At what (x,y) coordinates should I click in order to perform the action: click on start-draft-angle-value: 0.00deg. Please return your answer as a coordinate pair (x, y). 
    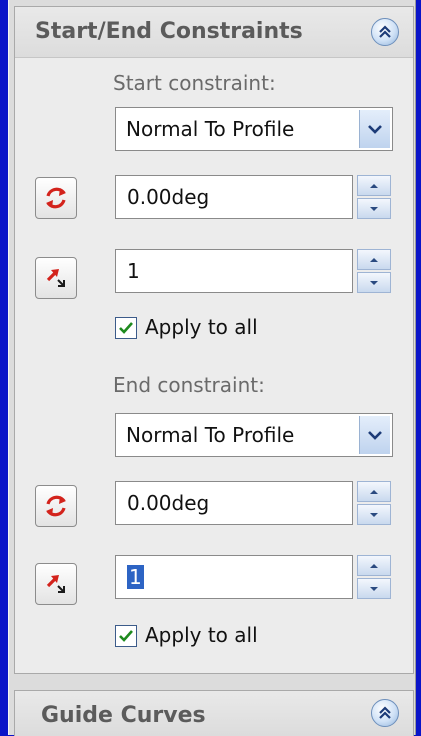
    Looking at the image, I should click on (168, 197).